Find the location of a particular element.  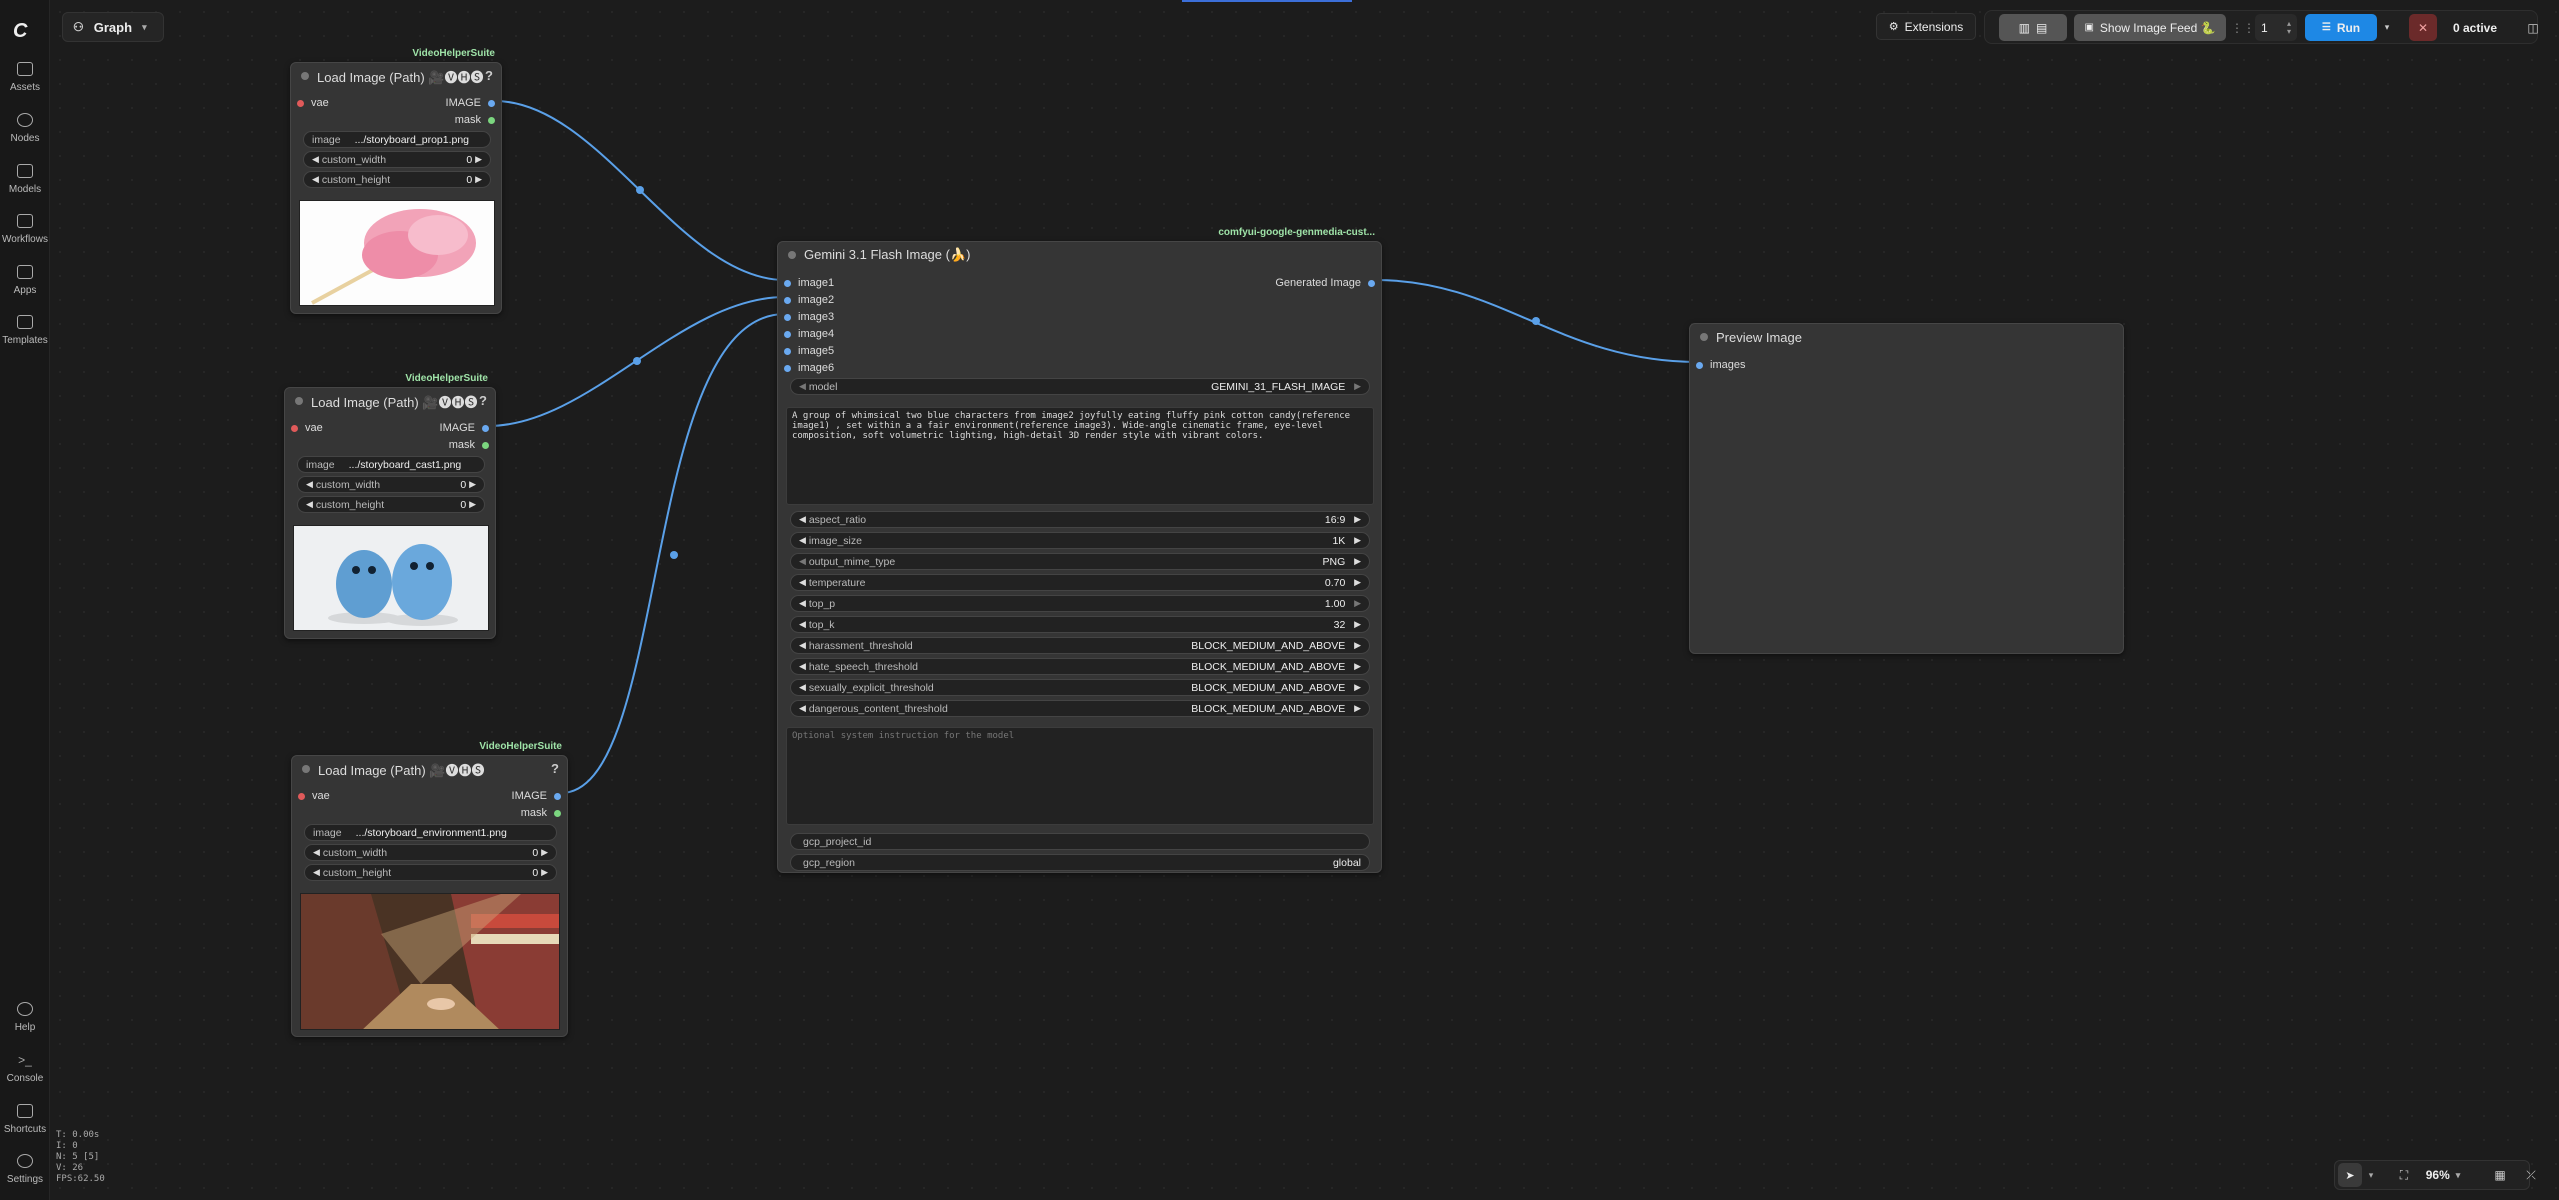

sidebar-item-apps: Apps is located at coordinates (25, 280).